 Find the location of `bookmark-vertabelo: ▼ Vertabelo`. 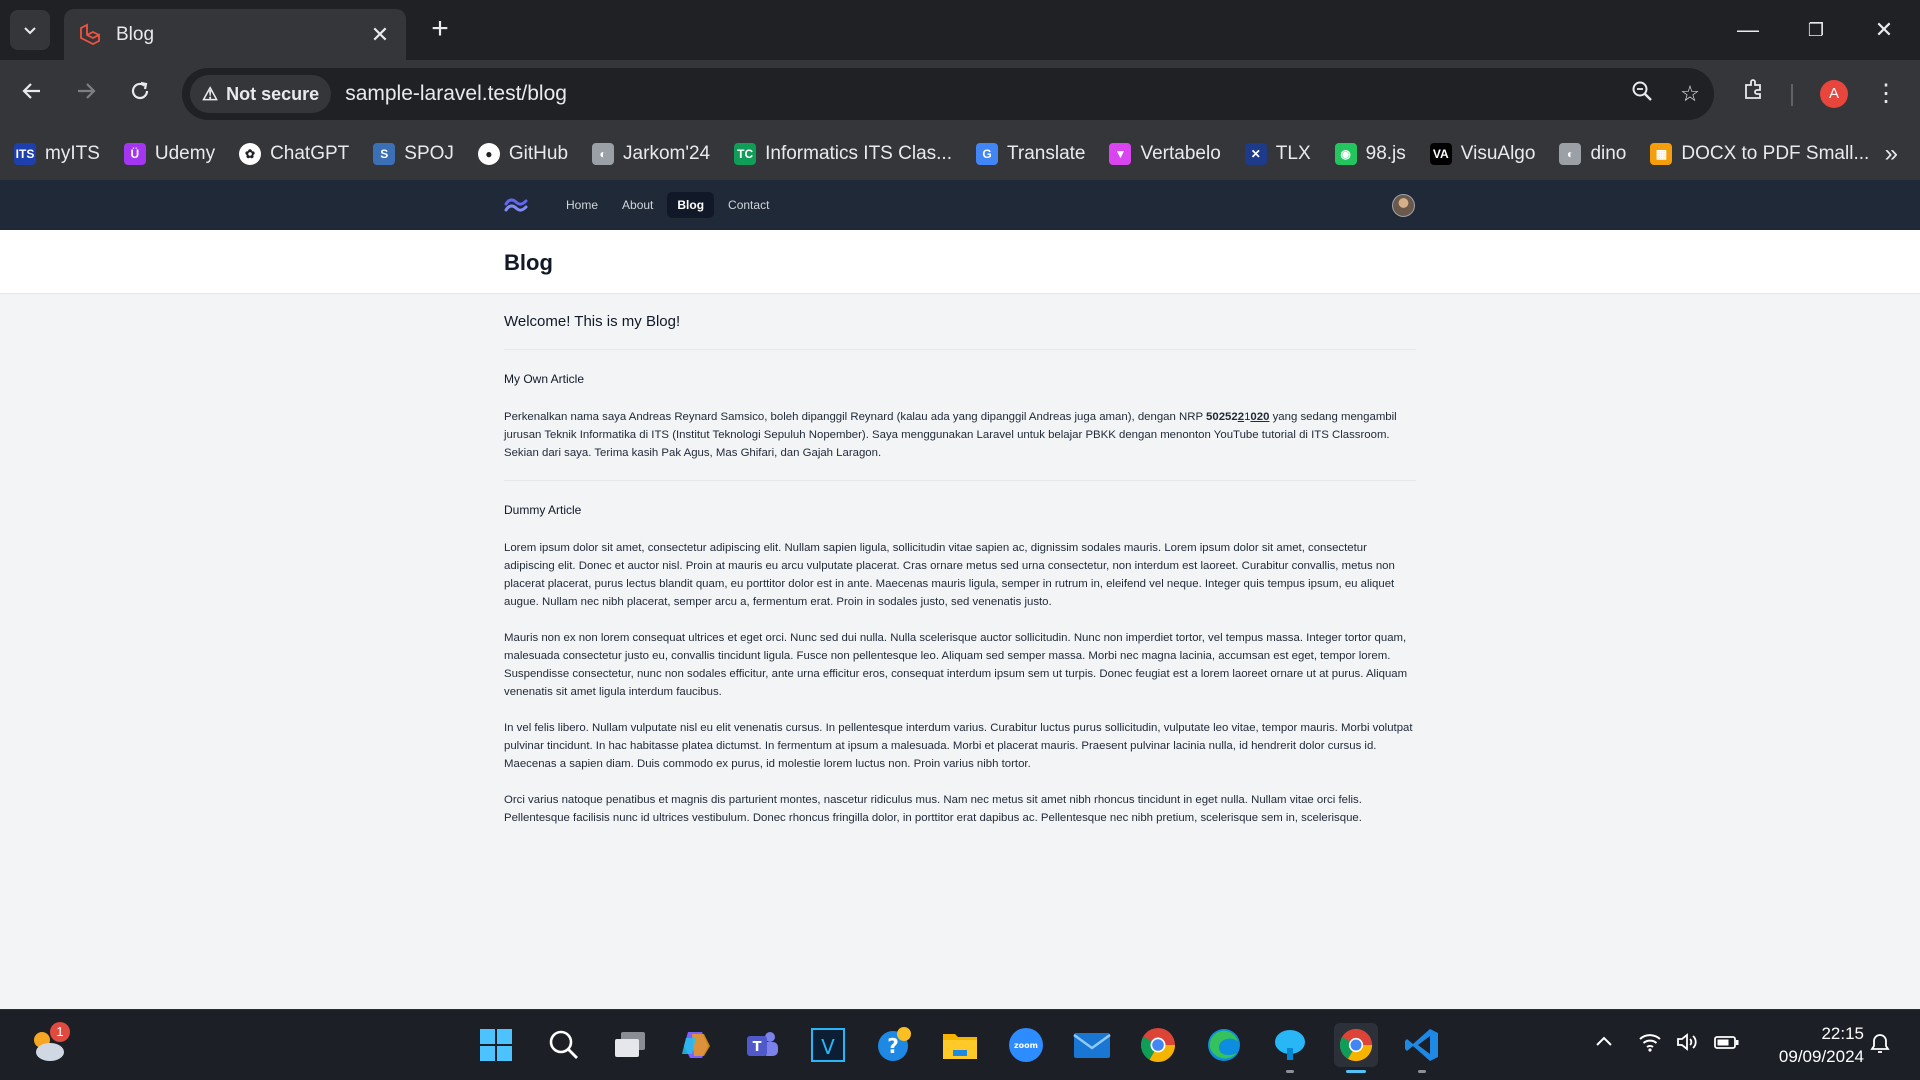

bookmark-vertabelo: ▼ Vertabelo is located at coordinates (1165, 154).